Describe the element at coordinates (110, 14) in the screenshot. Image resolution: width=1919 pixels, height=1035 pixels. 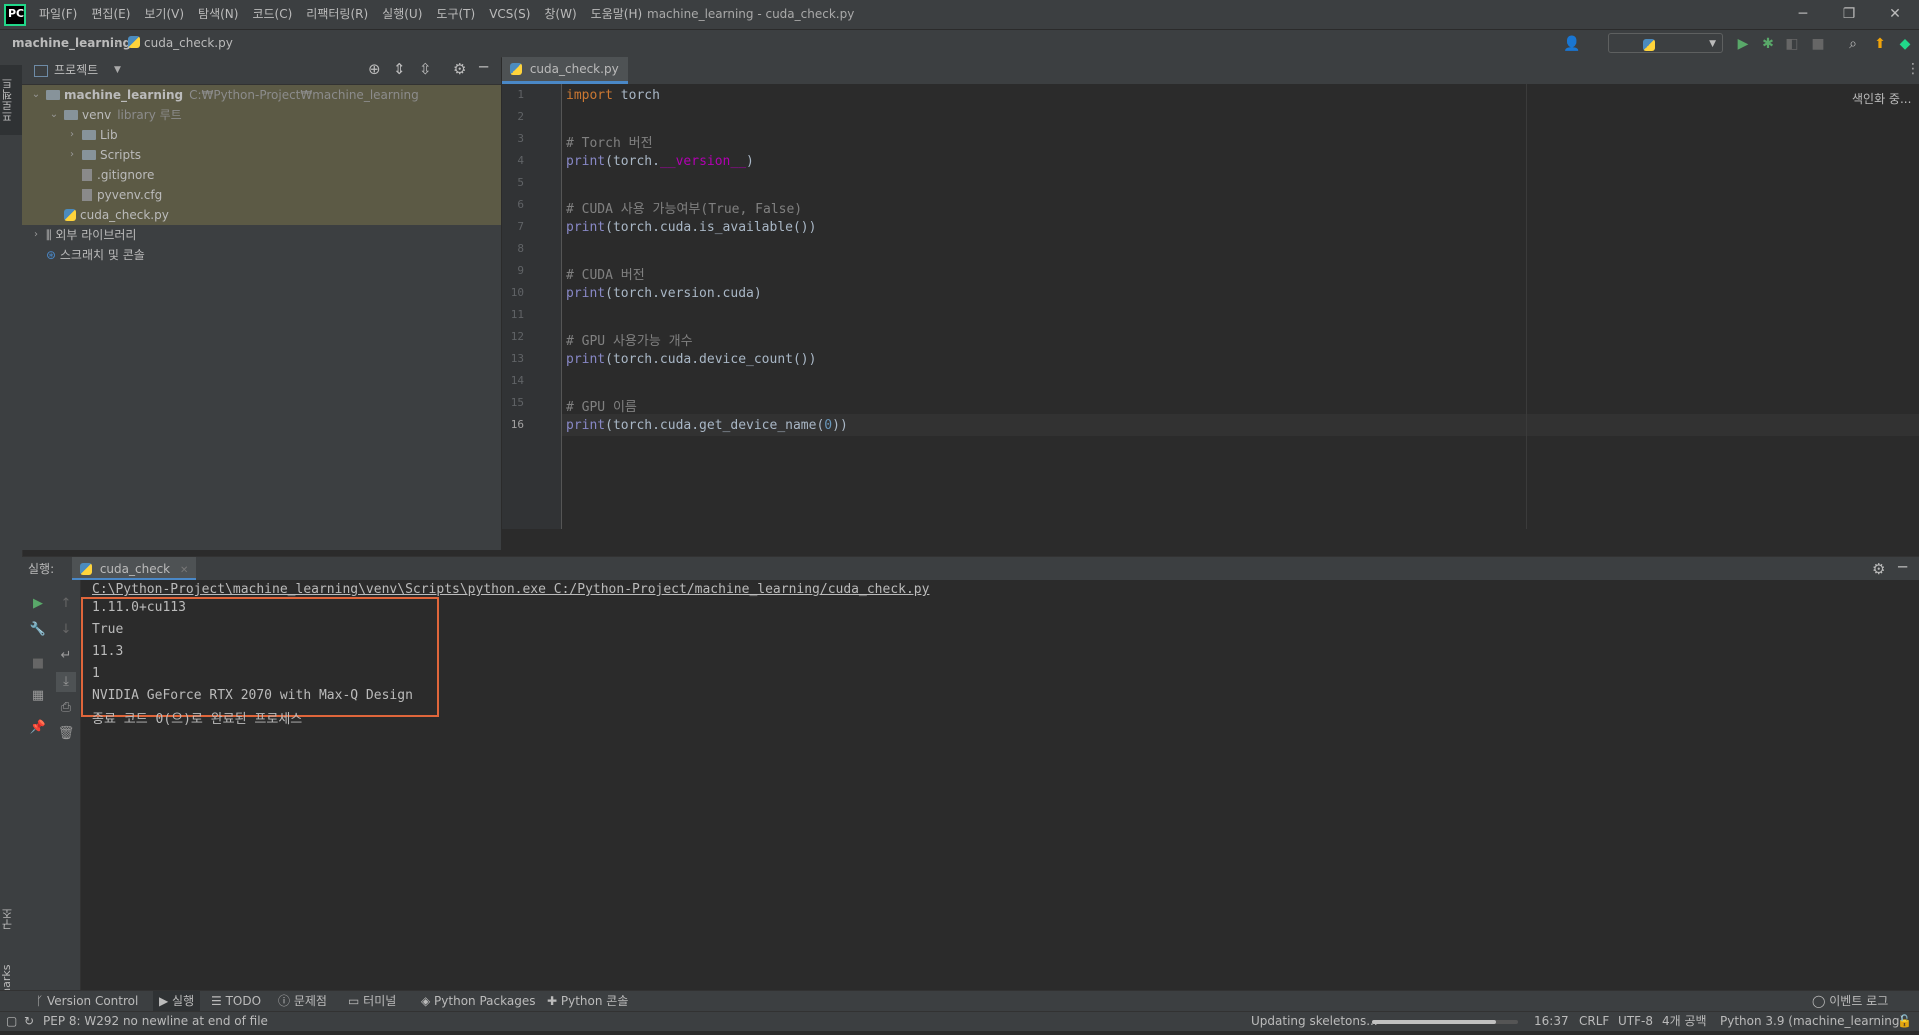
I see `menu-item: 편집(E)` at that location.